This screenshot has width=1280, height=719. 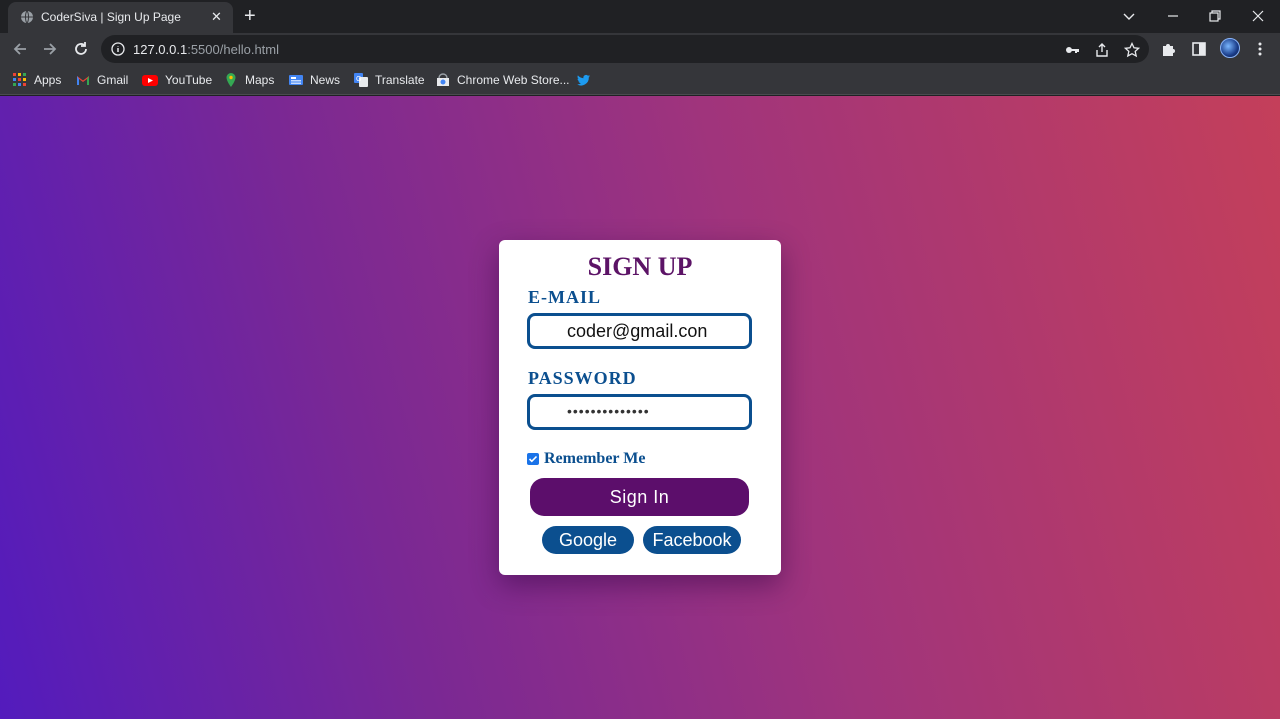 What do you see at coordinates (1199, 49) in the screenshot?
I see `side-panel-icon` at bounding box center [1199, 49].